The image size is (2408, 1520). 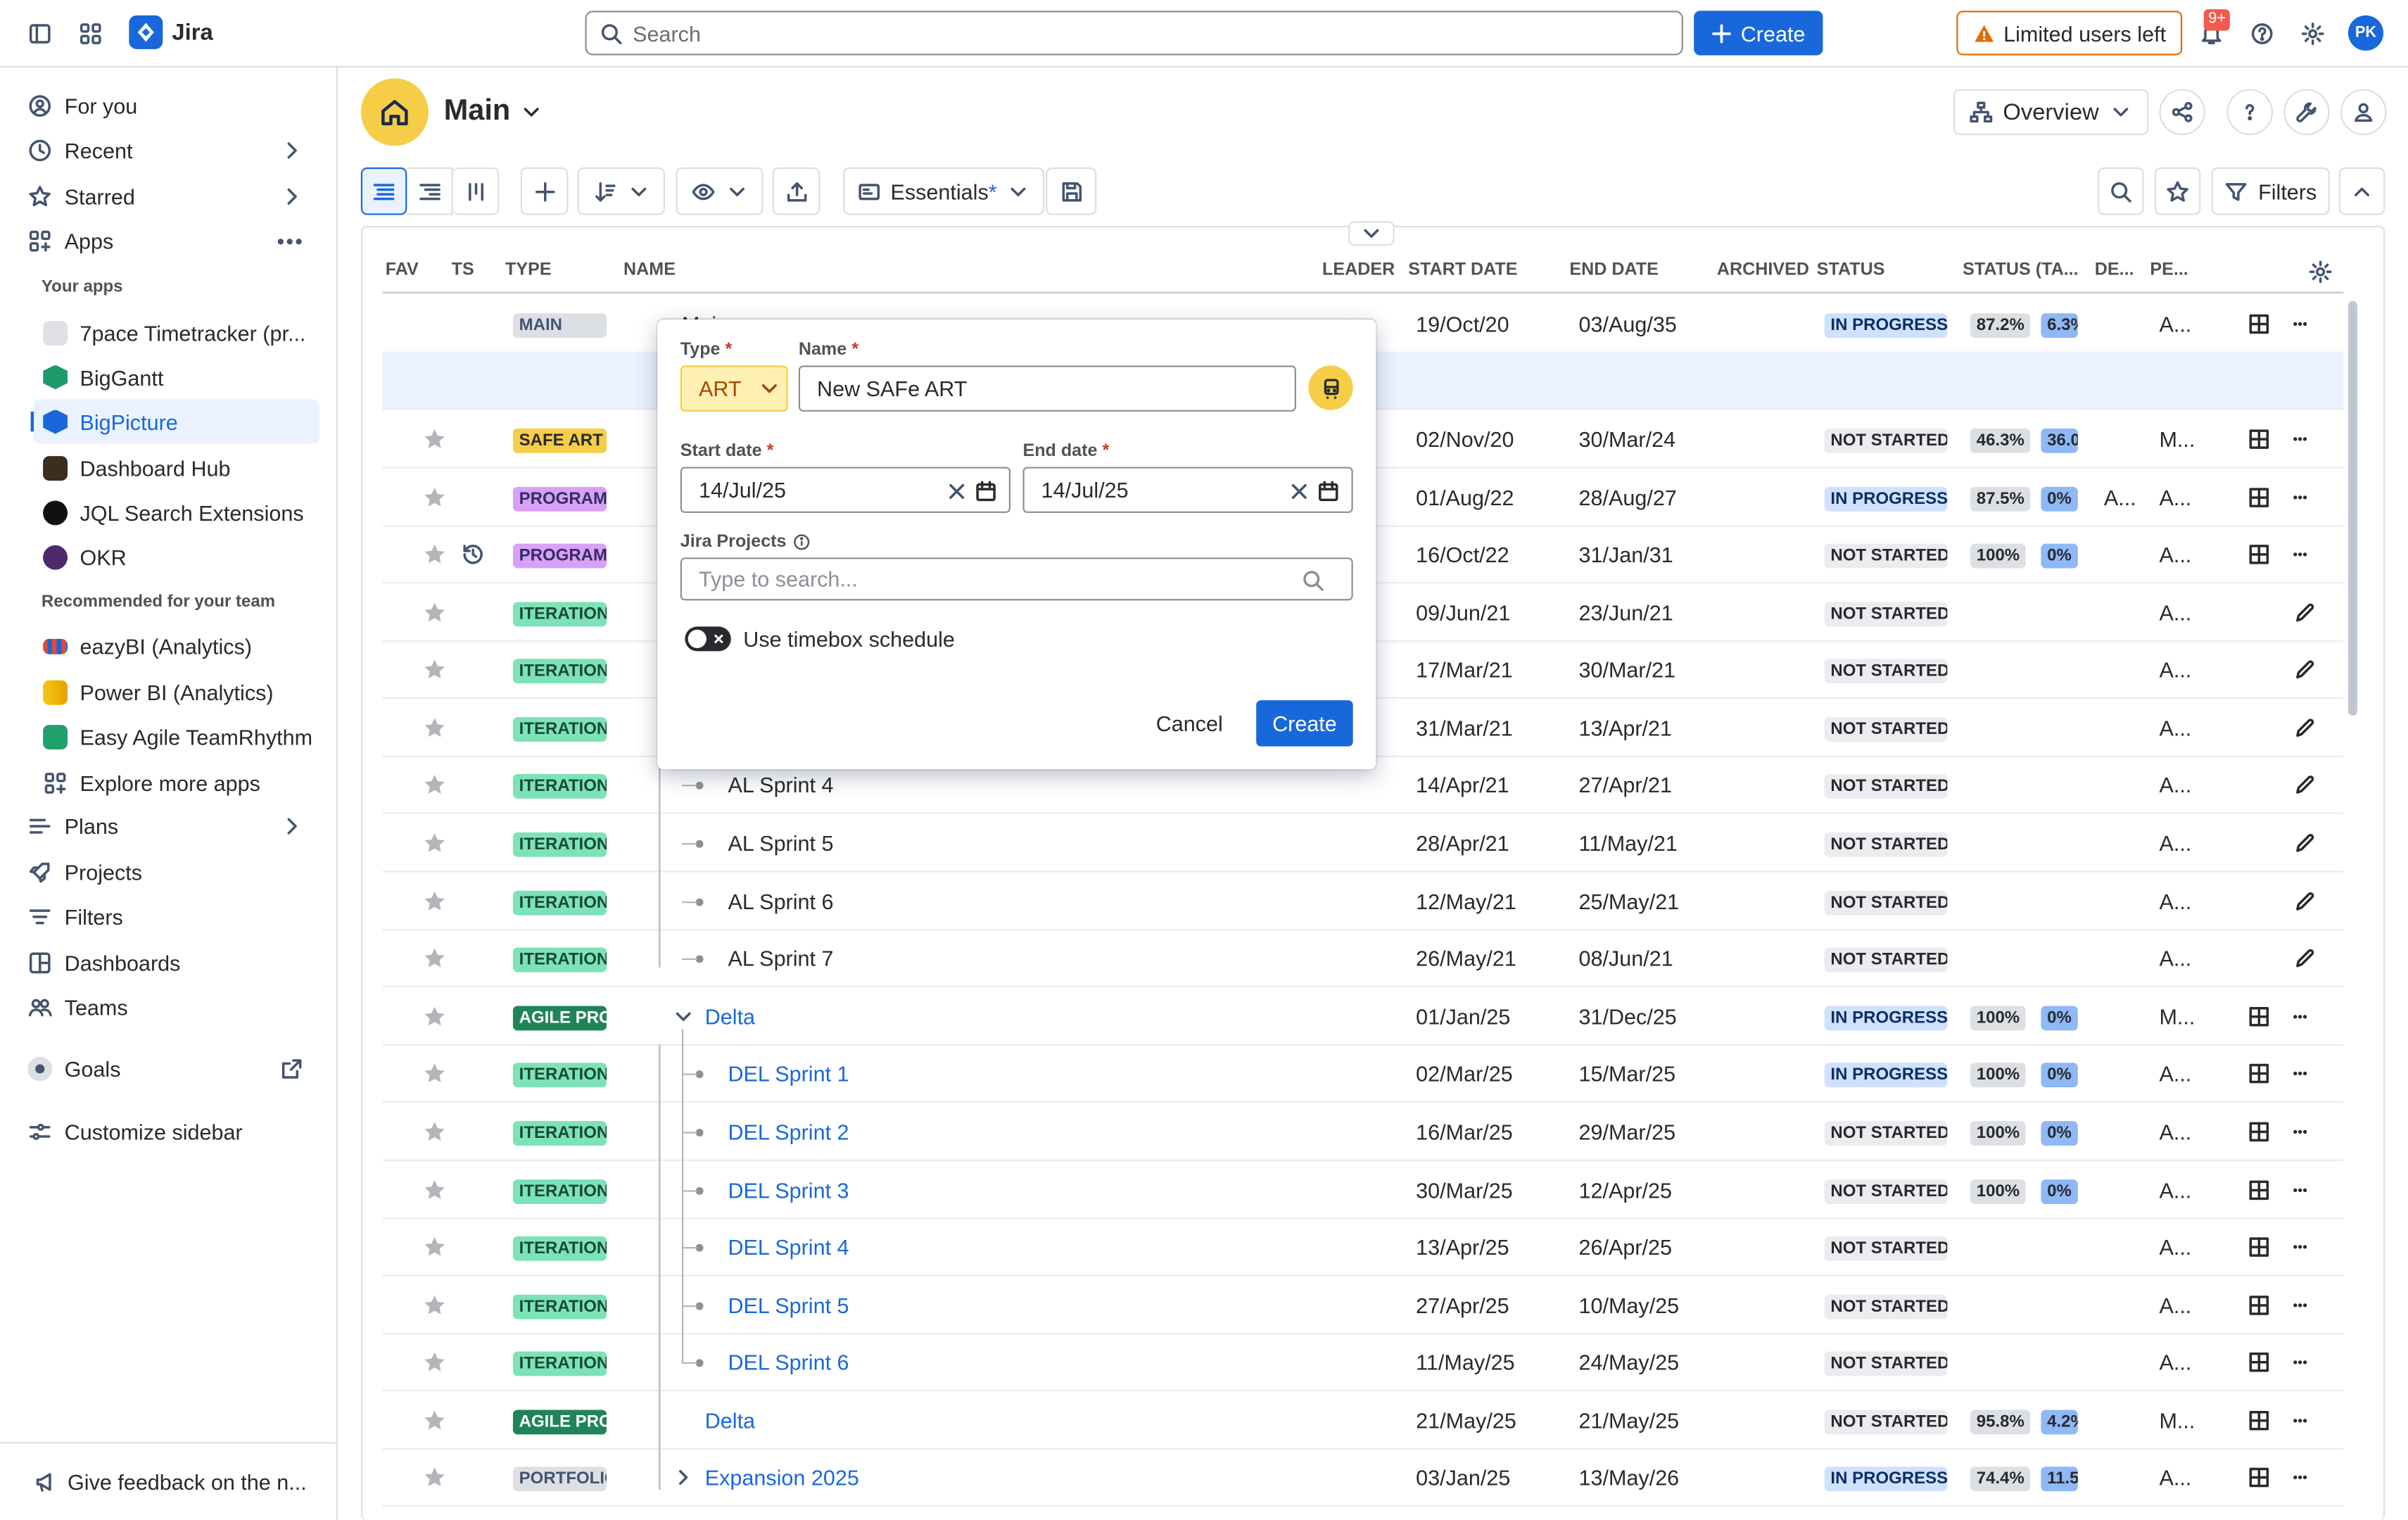 I want to click on scrollbar, so click(x=2352, y=508).